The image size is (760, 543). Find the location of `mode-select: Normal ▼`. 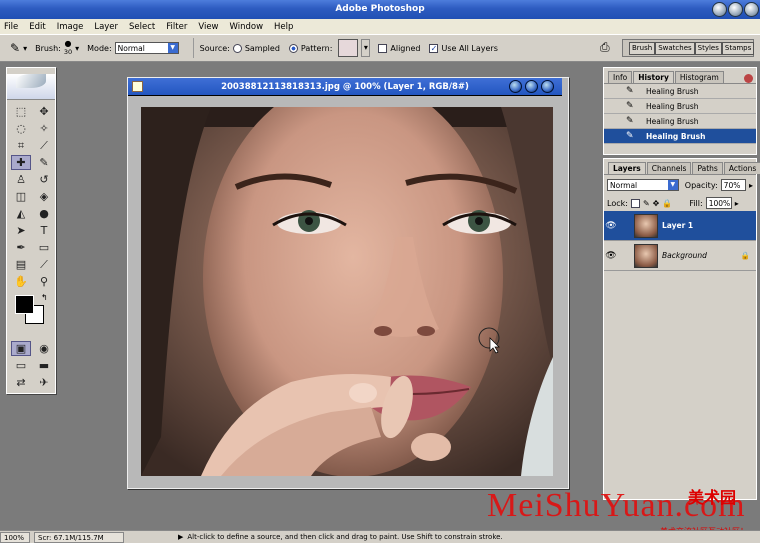

mode-select: Normal ▼ is located at coordinates (146, 48).